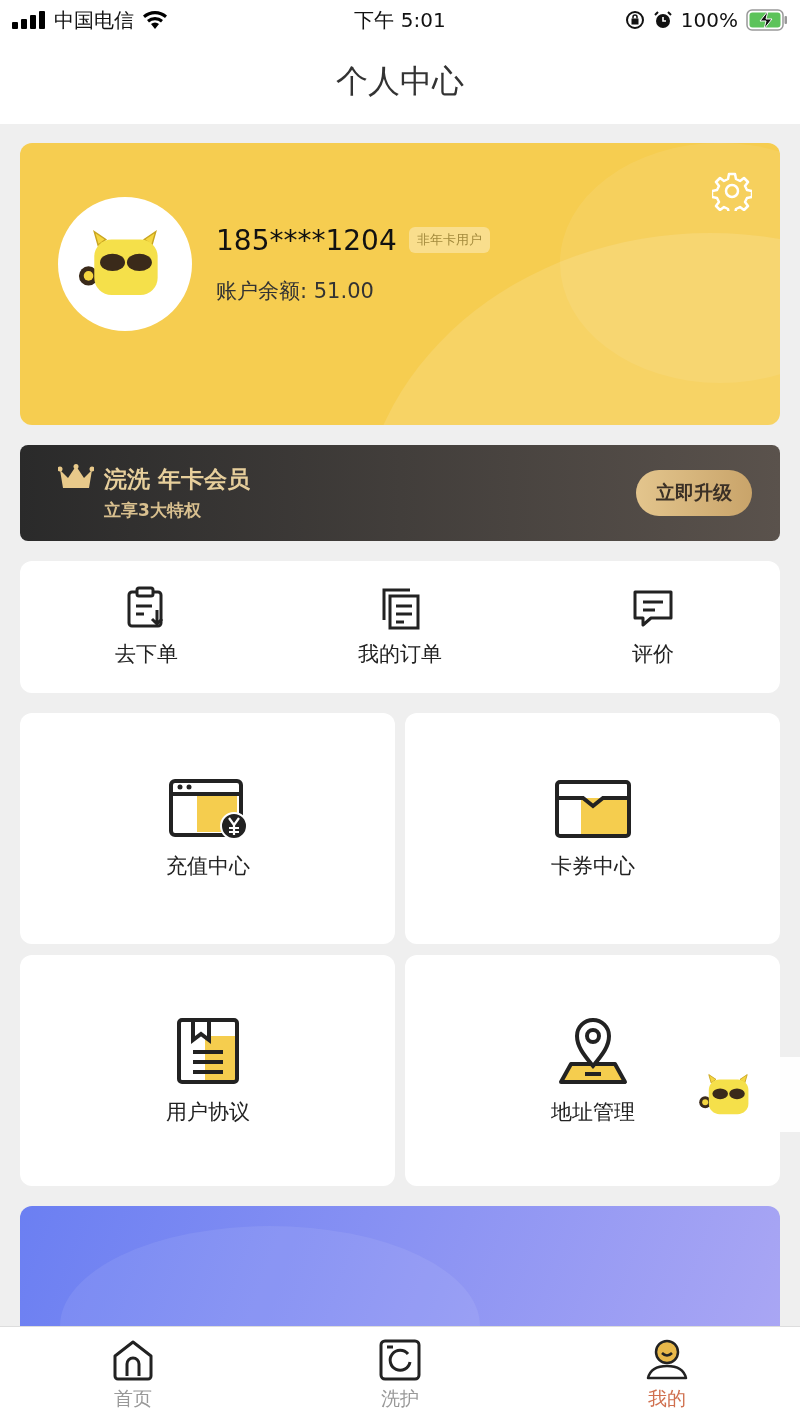 The image size is (800, 1422). Describe the element at coordinates (634, 20) in the screenshot. I see `rotation-lock-icon` at that location.